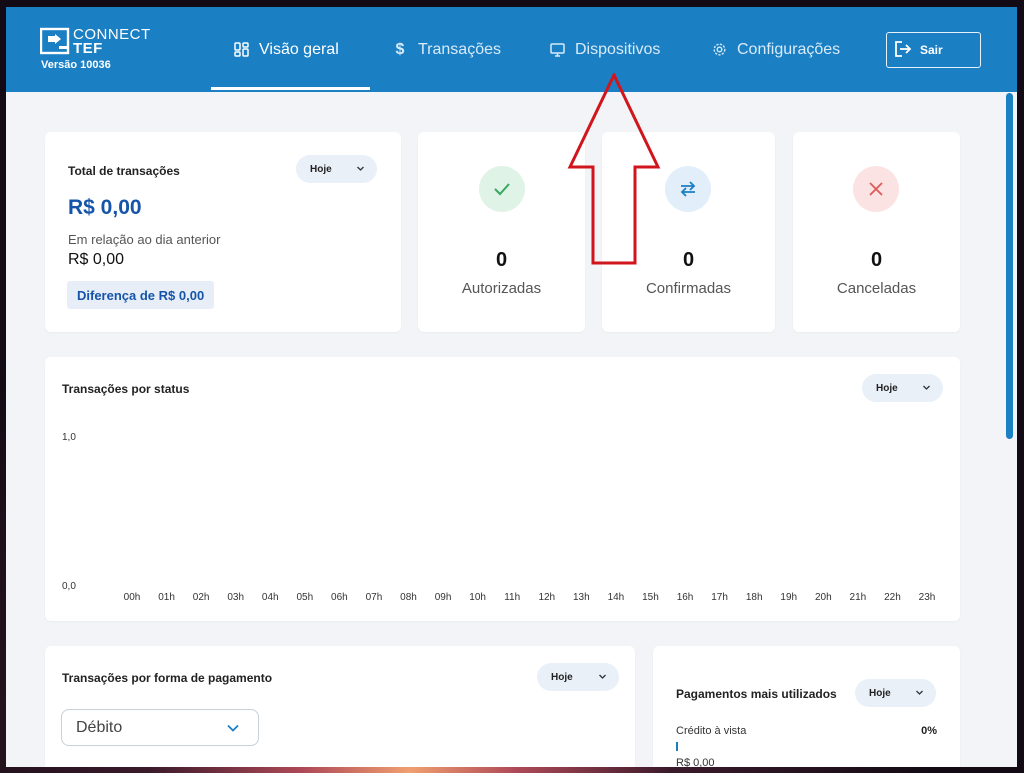 The image size is (1024, 773). What do you see at coordinates (167, 678) in the screenshot?
I see `payment-method-title: Transações por forma de pagamento` at bounding box center [167, 678].